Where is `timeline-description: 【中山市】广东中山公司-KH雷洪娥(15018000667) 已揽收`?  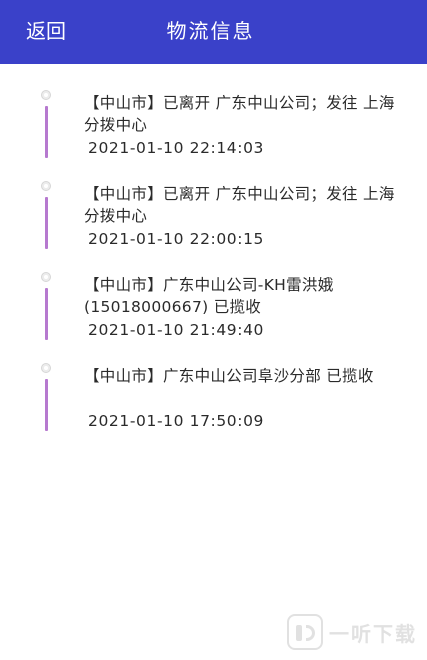
timeline-description: 【中山市】广东中山公司-KH雷洪娥(15018000667) 已揽收 is located at coordinates (209, 296).